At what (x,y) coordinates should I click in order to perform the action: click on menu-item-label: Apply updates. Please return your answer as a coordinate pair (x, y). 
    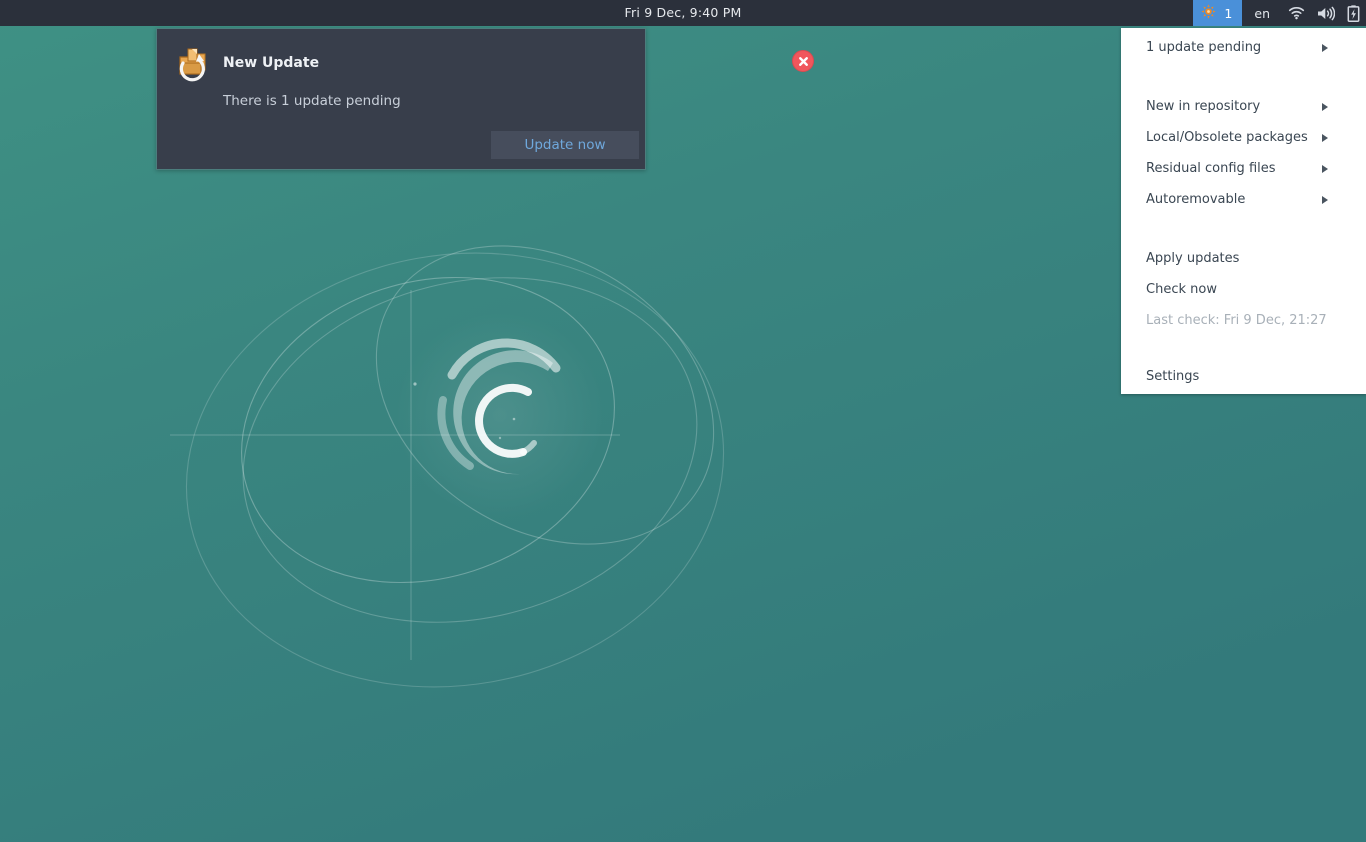
    Looking at the image, I should click on (1193, 258).